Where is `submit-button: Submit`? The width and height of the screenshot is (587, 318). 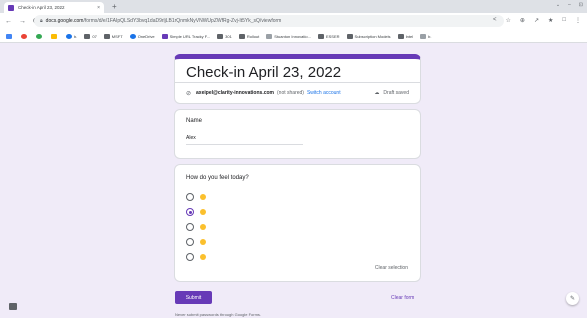 submit-button: Submit is located at coordinates (193, 297).